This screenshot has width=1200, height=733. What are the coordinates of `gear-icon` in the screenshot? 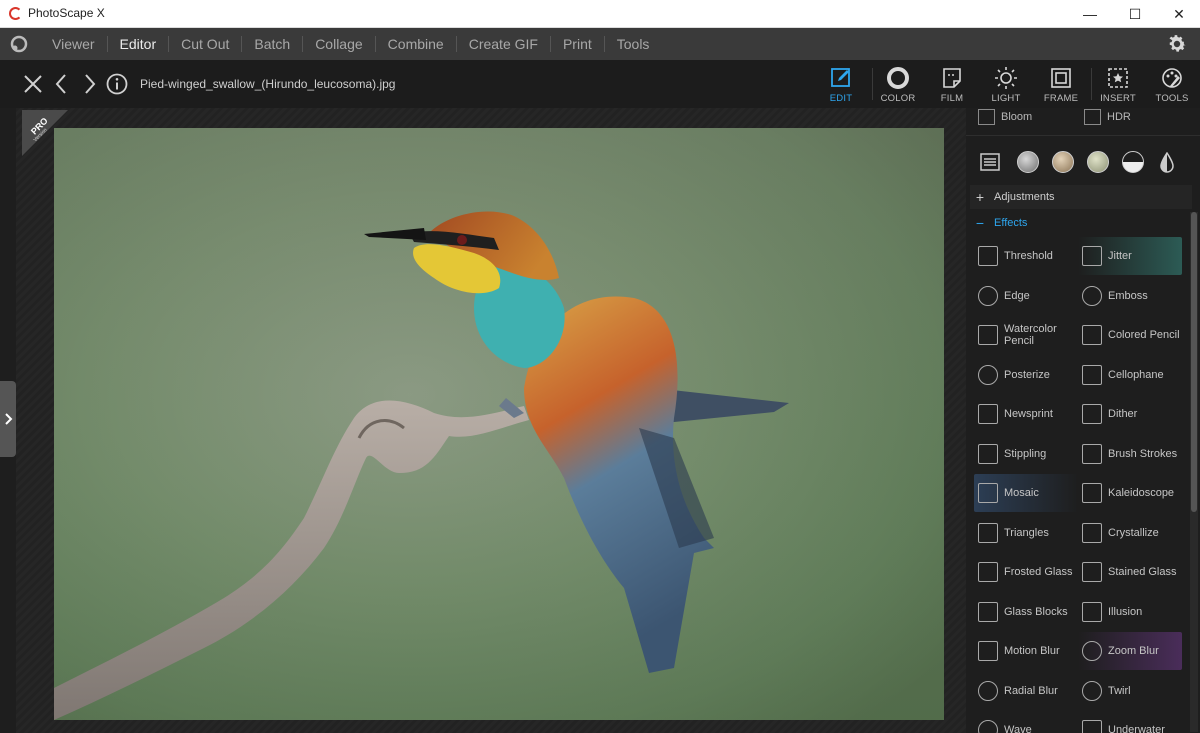 It's located at (1177, 44).